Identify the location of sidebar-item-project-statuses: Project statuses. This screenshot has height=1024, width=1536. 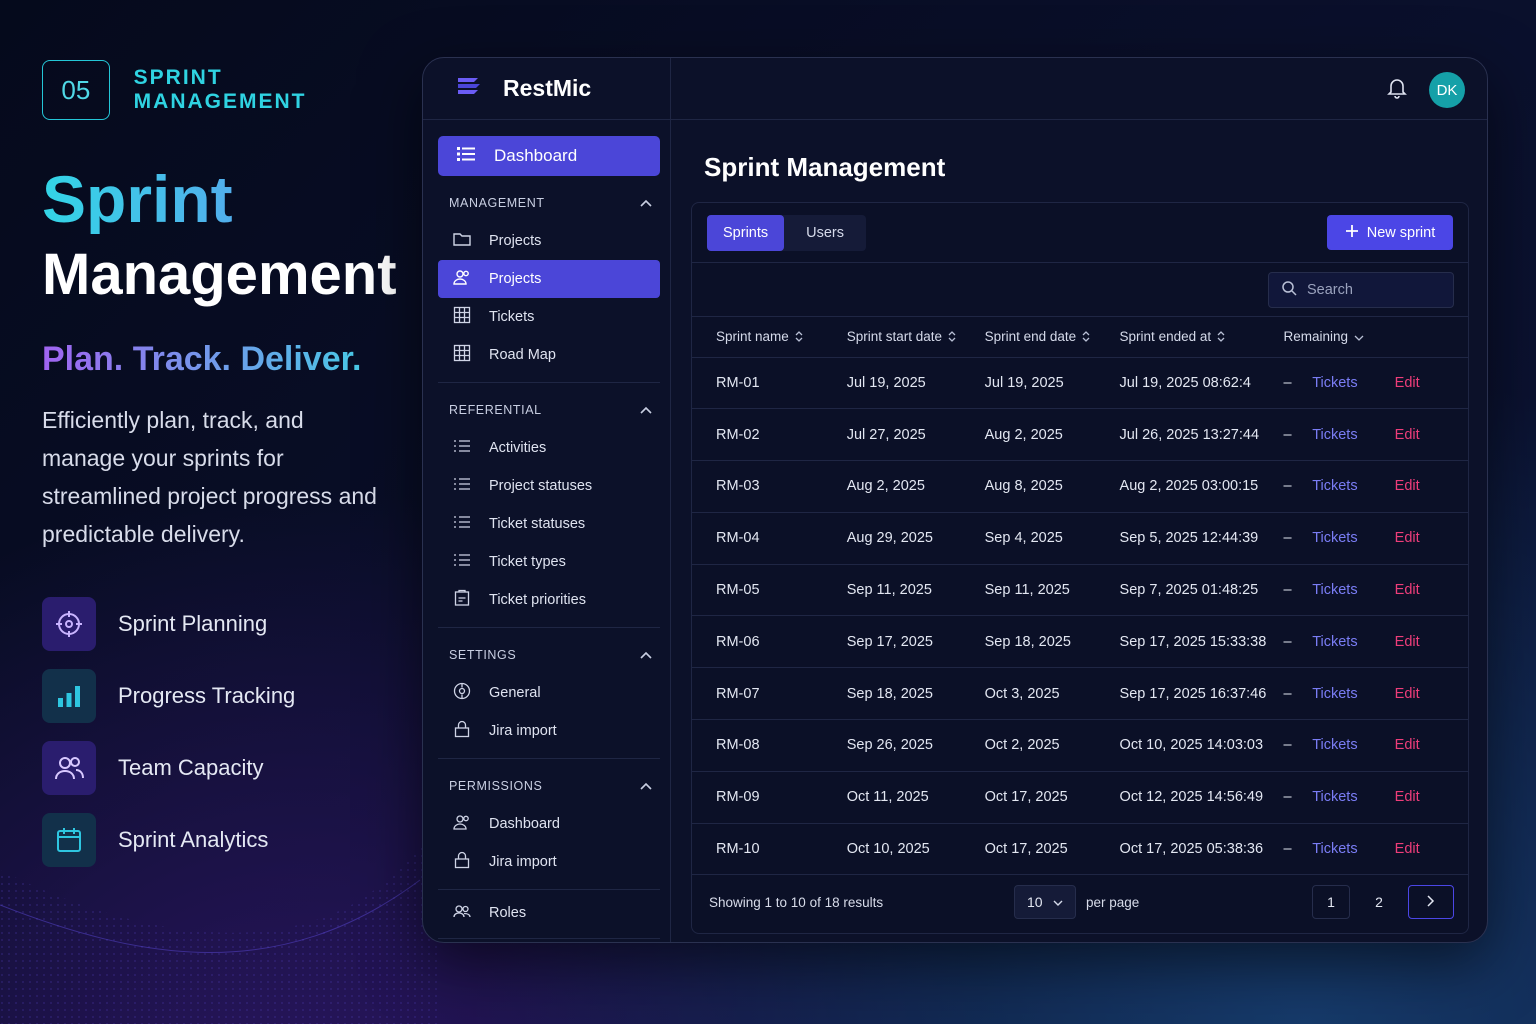
(549, 486).